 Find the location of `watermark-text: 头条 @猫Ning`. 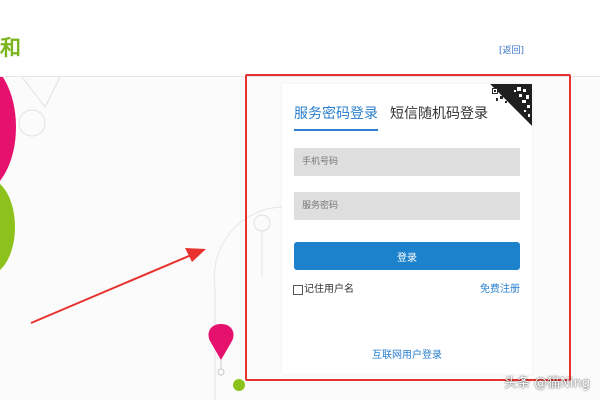

watermark-text: 头条 @猫Ning is located at coordinates (547, 383).